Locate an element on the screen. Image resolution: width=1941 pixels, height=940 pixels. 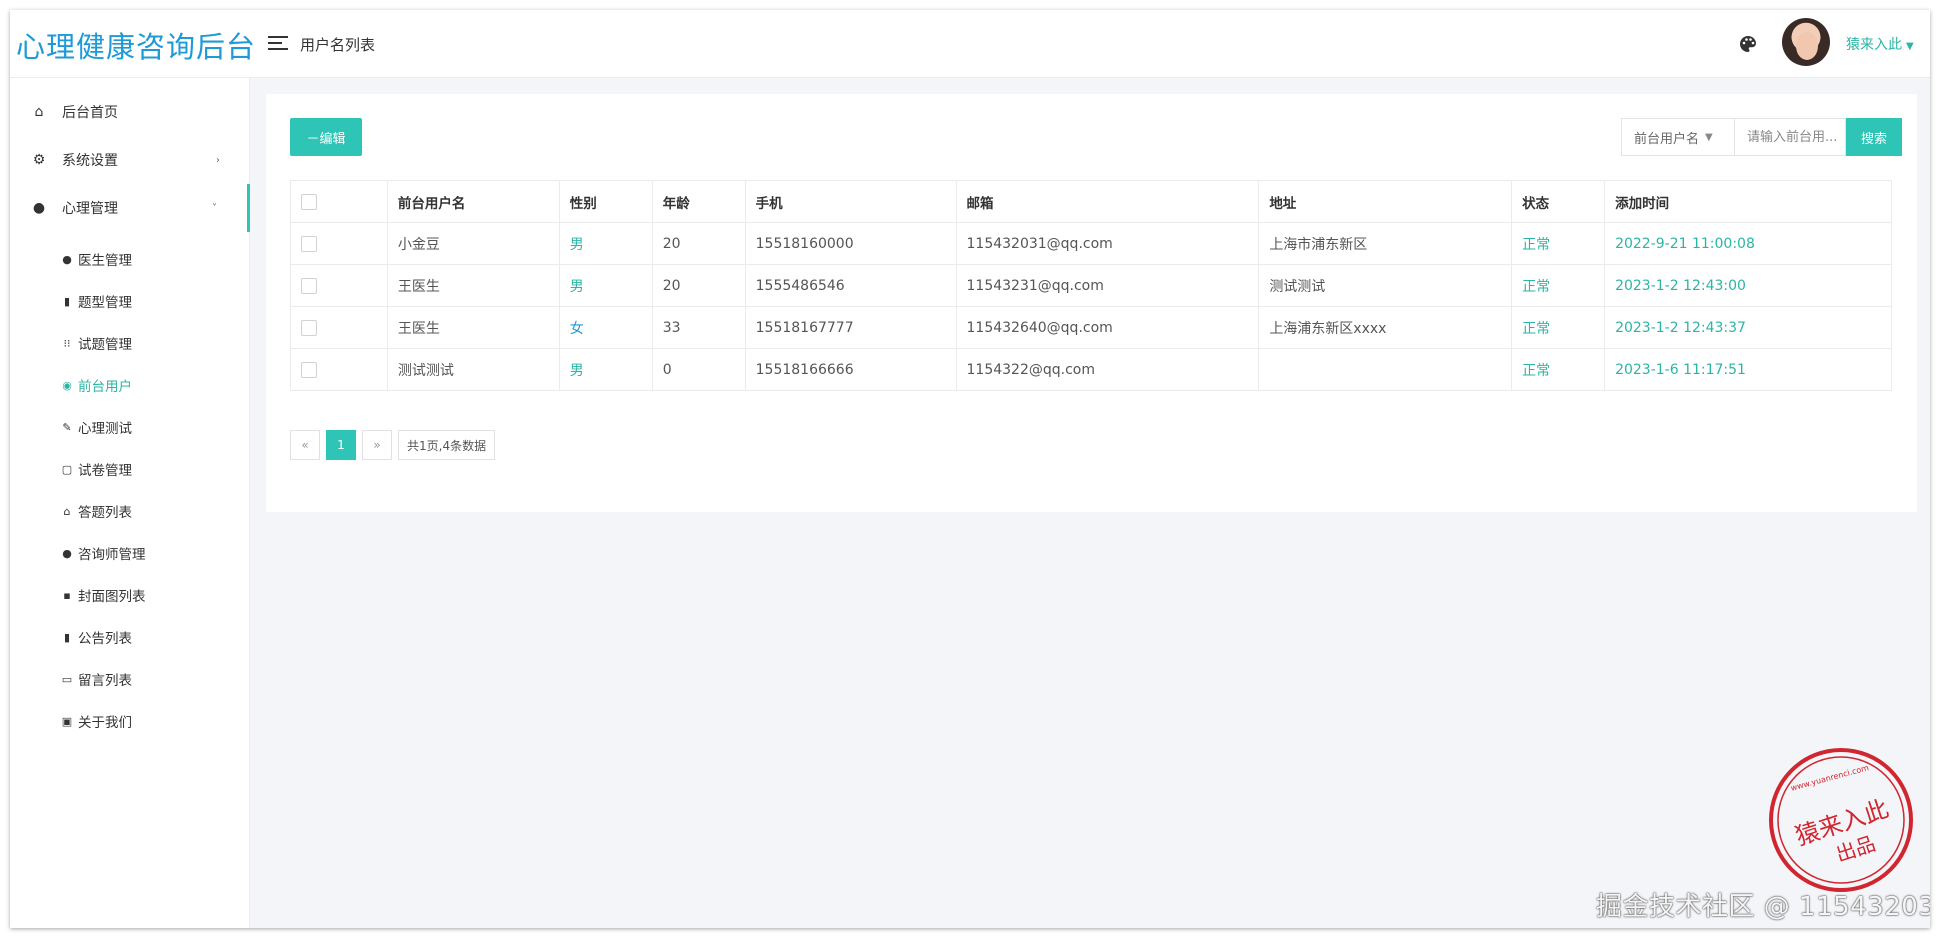
cell-created-at: 2023-1-6 11:17:51 is located at coordinates (1748, 369).